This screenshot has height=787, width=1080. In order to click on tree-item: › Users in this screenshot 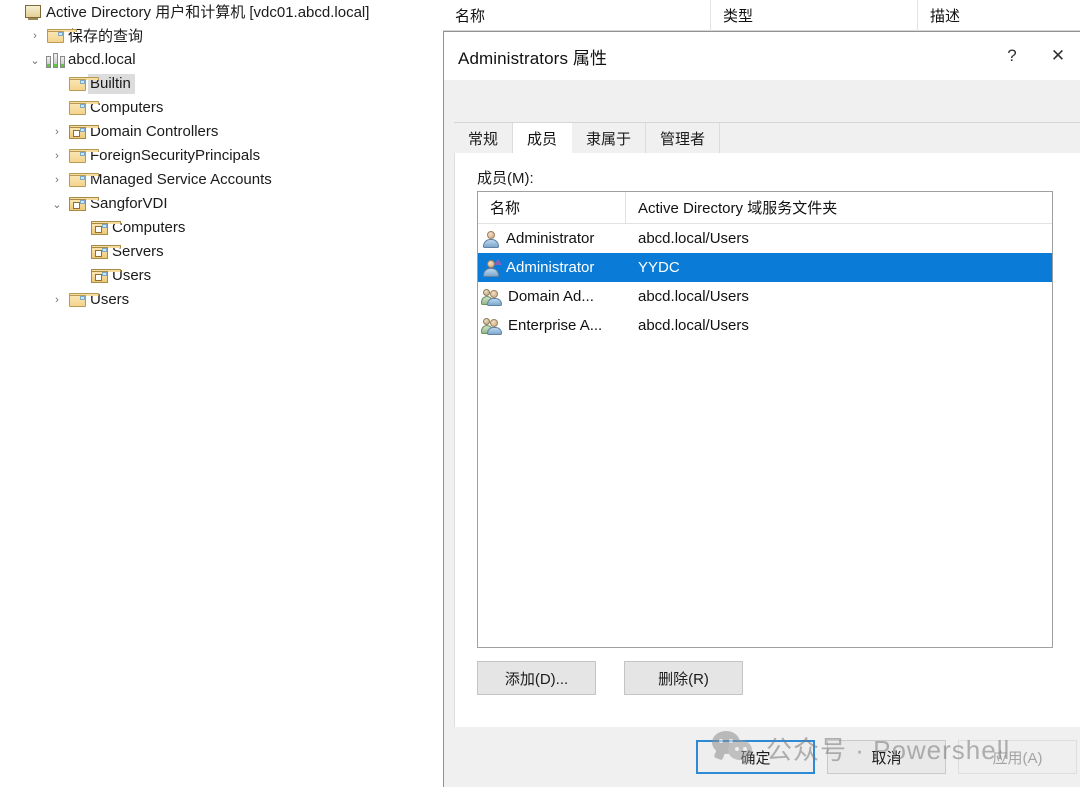, I will do `click(213, 300)`.